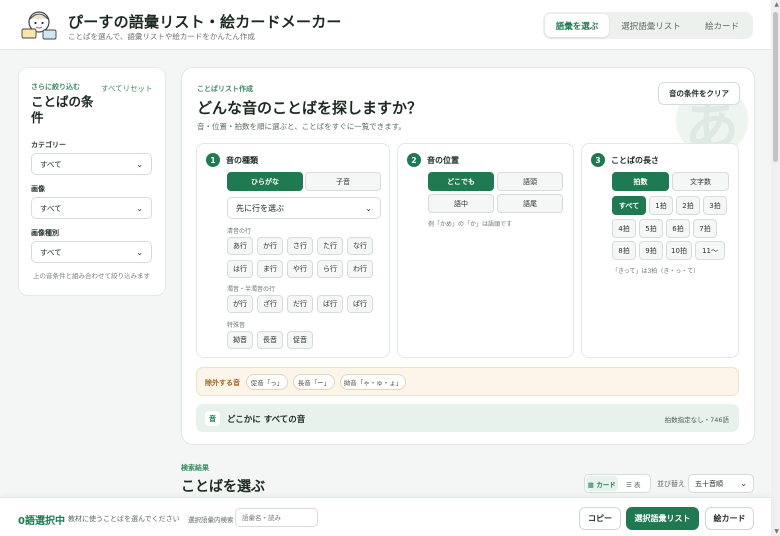  What do you see at coordinates (656, 271) in the screenshot?
I see `length-note: 「きって」は3拍（き・っ・て）` at bounding box center [656, 271].